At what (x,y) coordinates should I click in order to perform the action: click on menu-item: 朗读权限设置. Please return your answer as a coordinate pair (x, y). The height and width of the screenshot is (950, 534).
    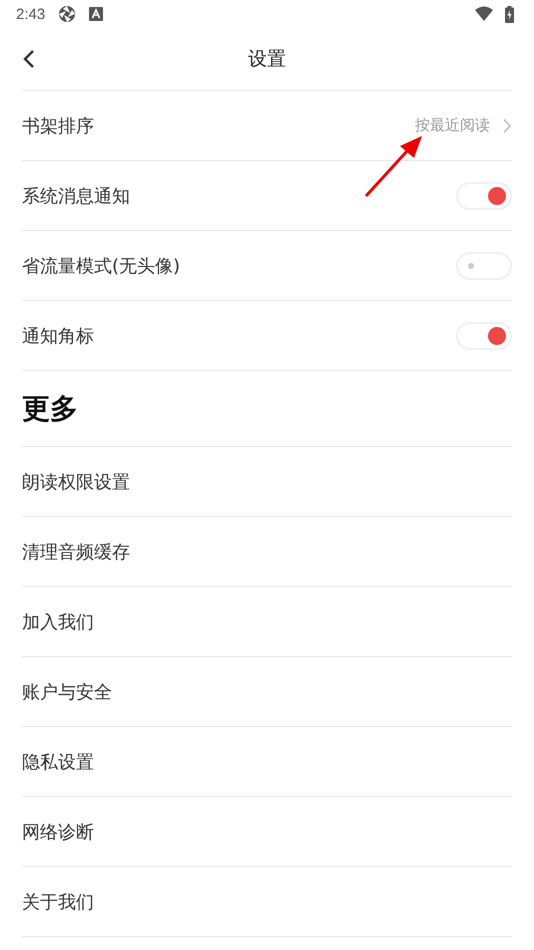
    Looking at the image, I should click on (267, 482).